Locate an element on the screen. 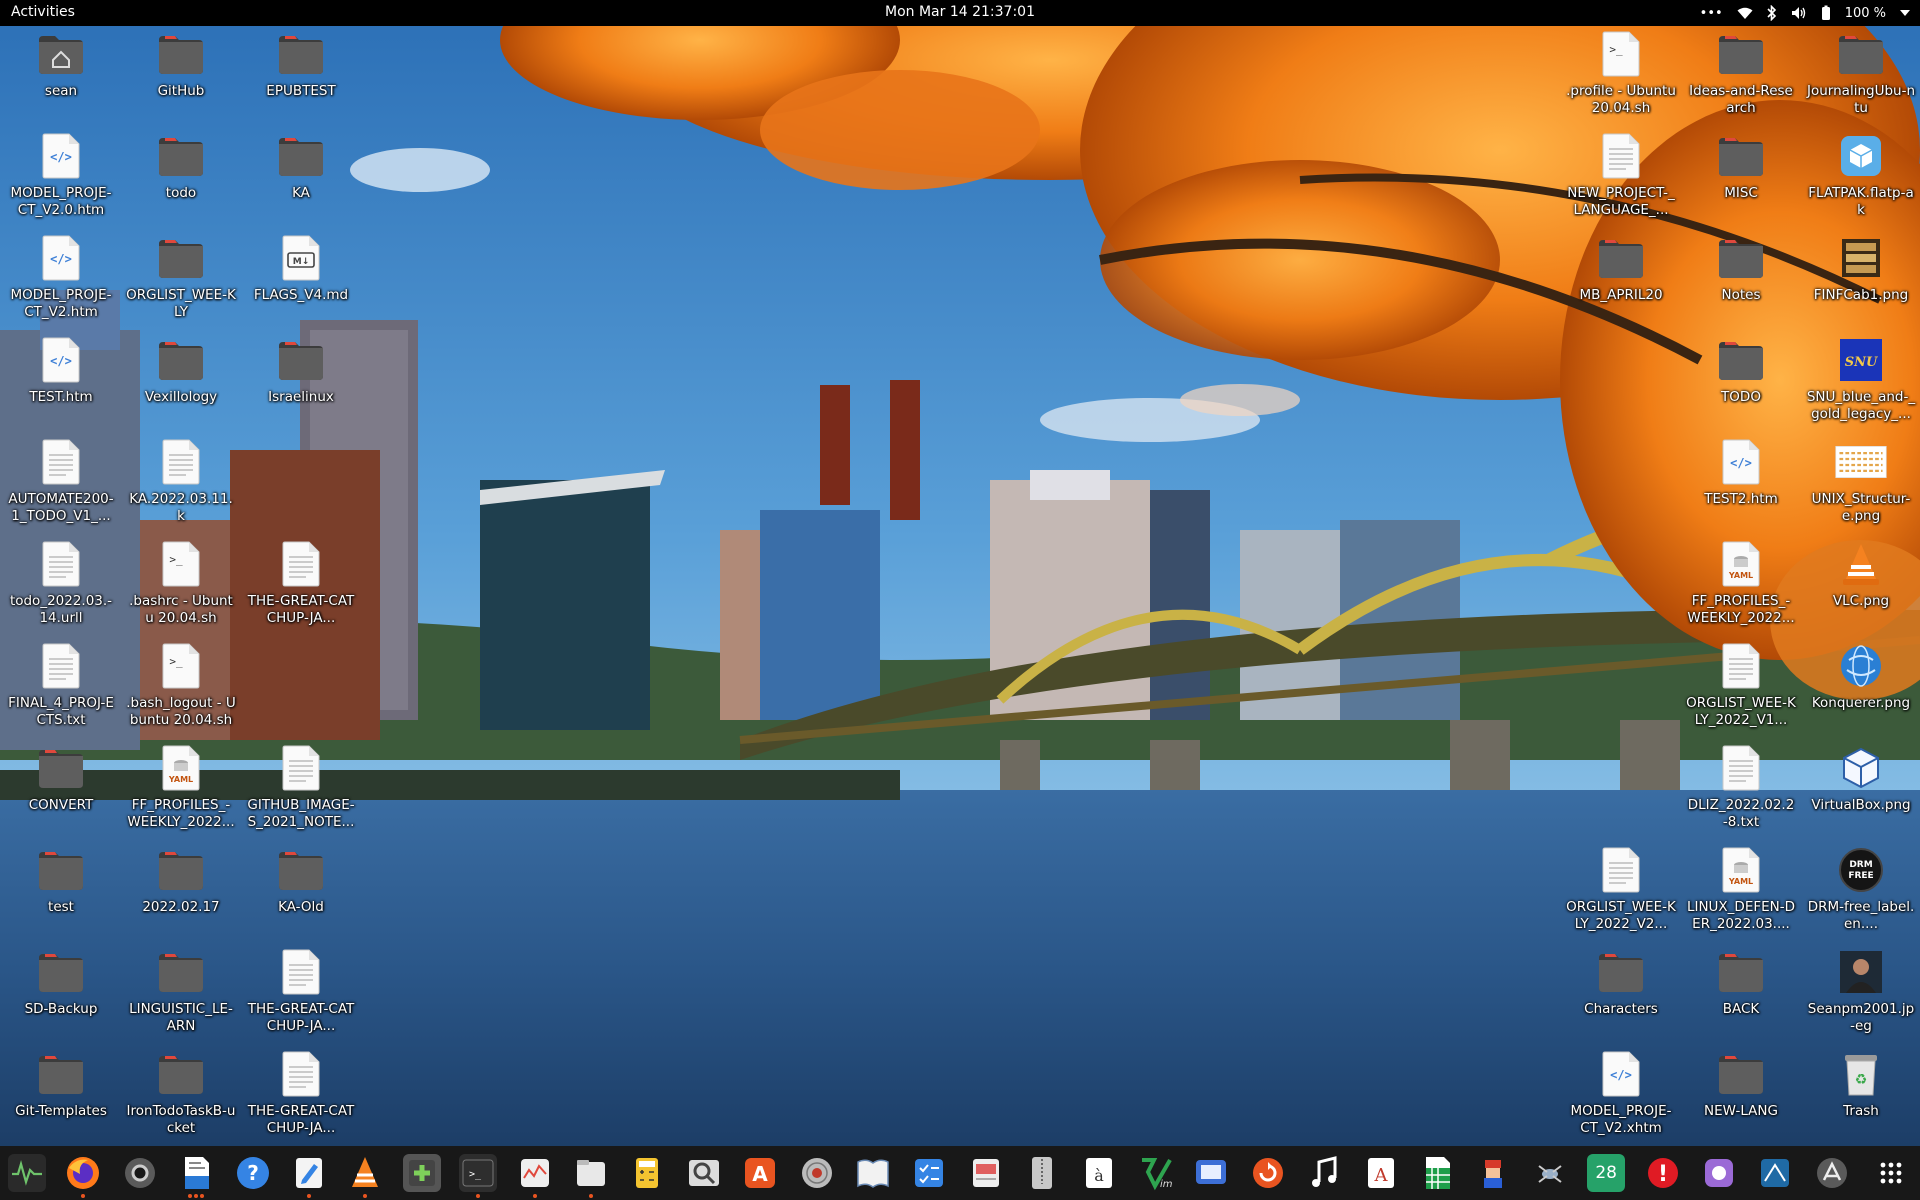  desktop-icon: todo is located at coordinates (181, 178).